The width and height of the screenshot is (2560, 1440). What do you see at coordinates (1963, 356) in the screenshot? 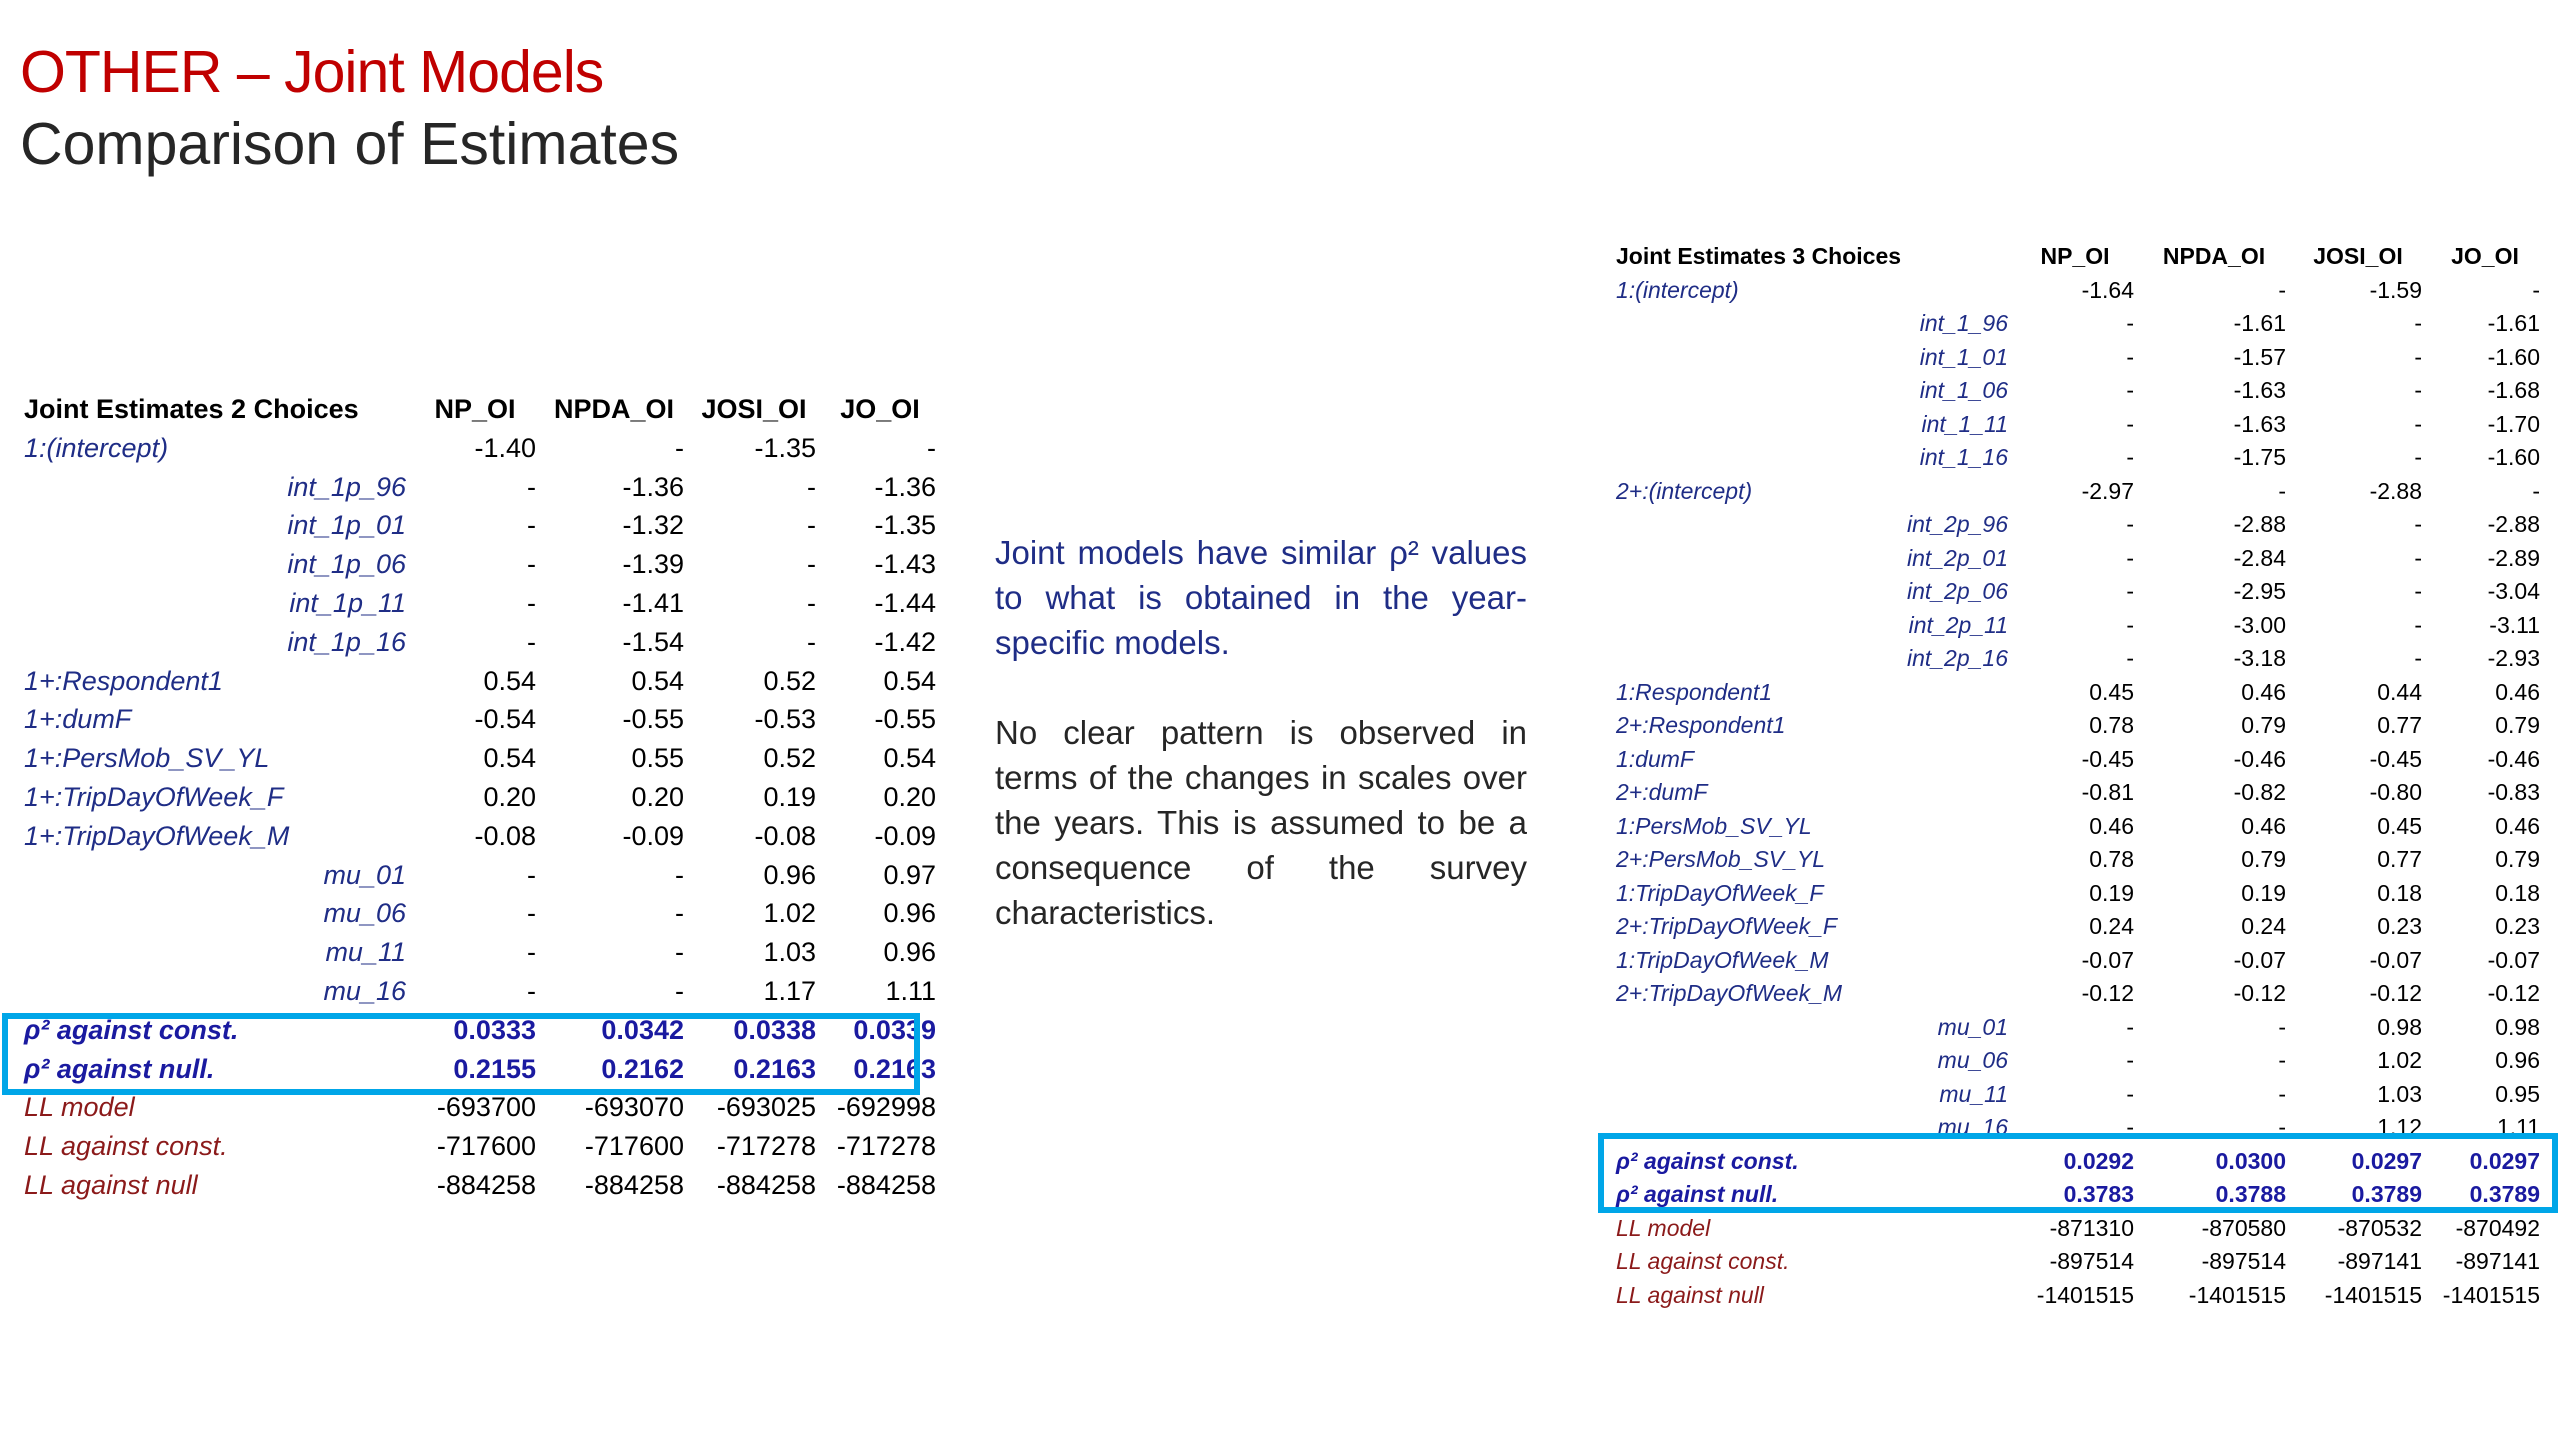
I see `row-label: int_1_01` at bounding box center [1963, 356].